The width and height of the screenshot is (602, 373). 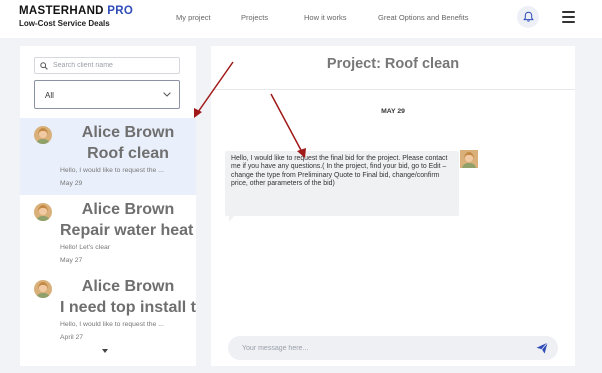 What do you see at coordinates (393, 111) in the screenshot?
I see `day-separator: MAY 29` at bounding box center [393, 111].